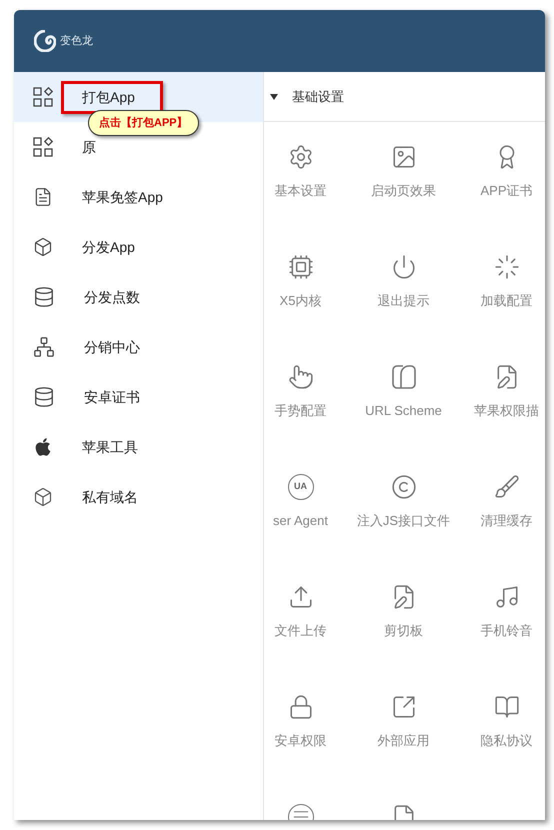 The image size is (554, 830). I want to click on tile-label: 清理缓存, so click(506, 521).